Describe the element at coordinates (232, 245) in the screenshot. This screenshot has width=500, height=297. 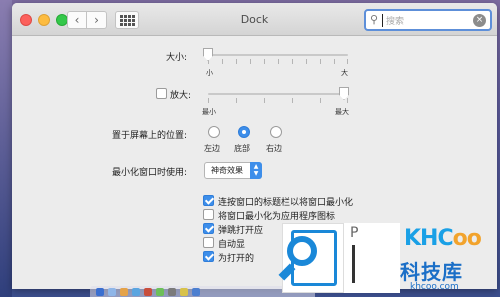
I see `auto-hide-dock-label: 自动显` at that location.